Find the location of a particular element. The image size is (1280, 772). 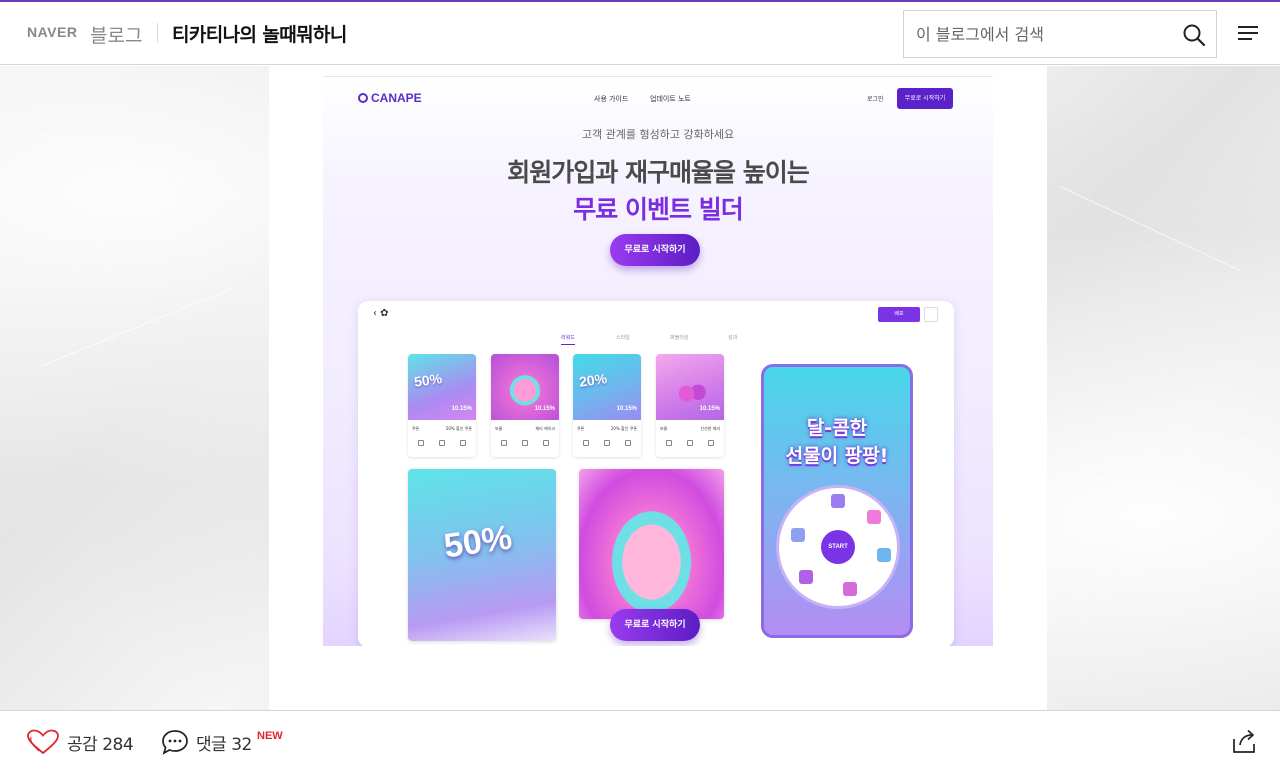

reward-card-preview: 50% is located at coordinates (482, 555).